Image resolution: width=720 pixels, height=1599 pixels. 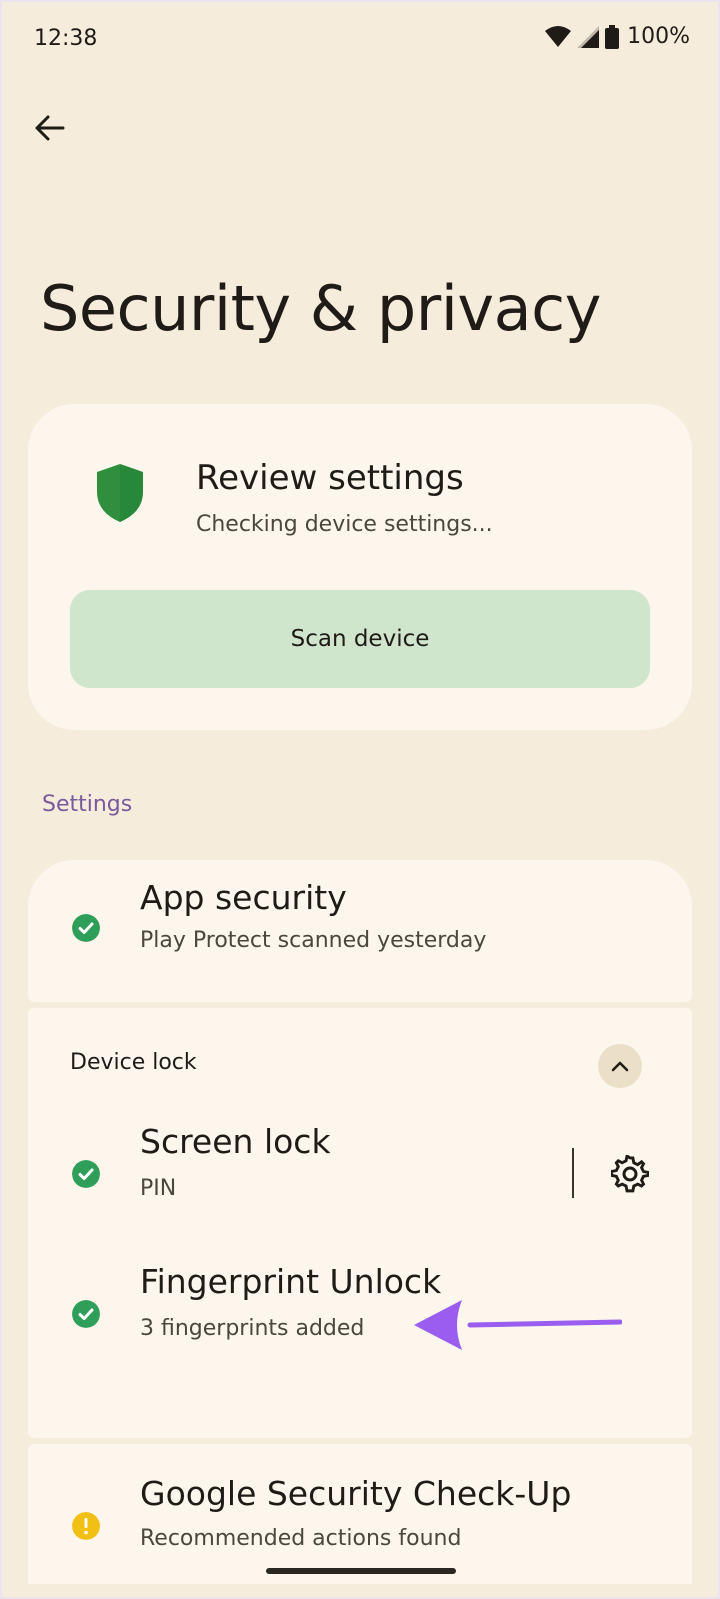 I want to click on arrow-back-icon, so click(x=50, y=128).